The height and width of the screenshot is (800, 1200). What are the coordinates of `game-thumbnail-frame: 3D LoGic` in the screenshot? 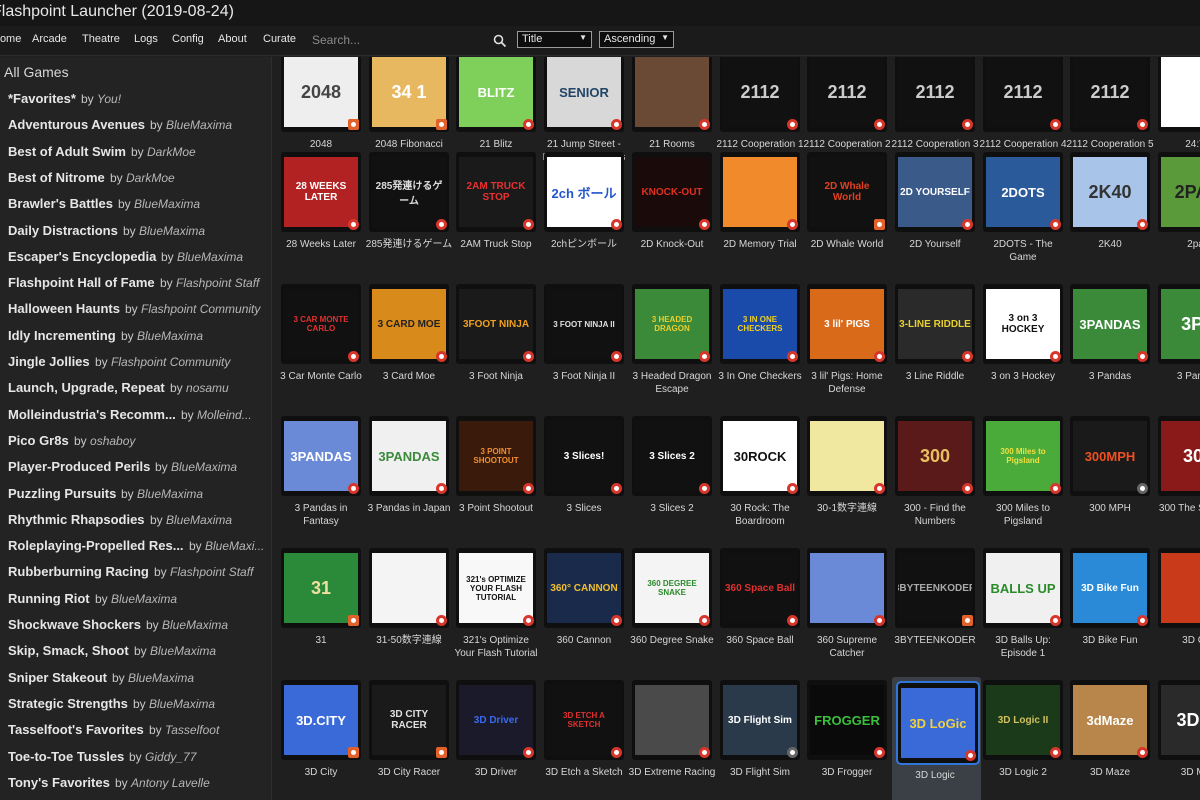 It's located at (938, 723).